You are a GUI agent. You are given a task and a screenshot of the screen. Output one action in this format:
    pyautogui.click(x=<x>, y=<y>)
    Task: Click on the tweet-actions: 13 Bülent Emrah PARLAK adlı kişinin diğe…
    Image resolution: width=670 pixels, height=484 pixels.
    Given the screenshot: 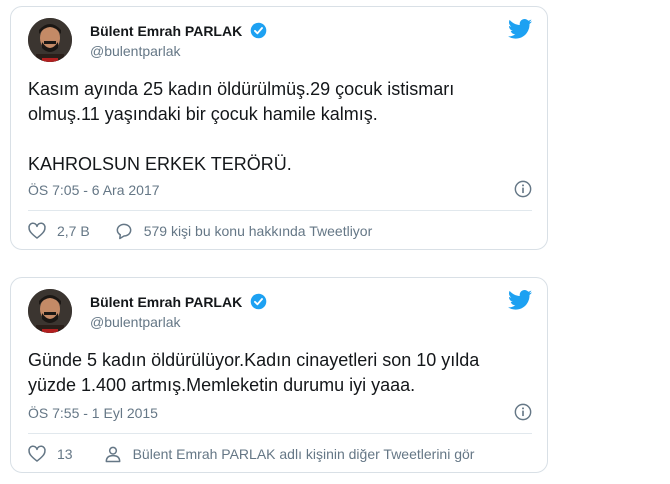 What is the action you would take?
    pyautogui.click(x=250, y=454)
    